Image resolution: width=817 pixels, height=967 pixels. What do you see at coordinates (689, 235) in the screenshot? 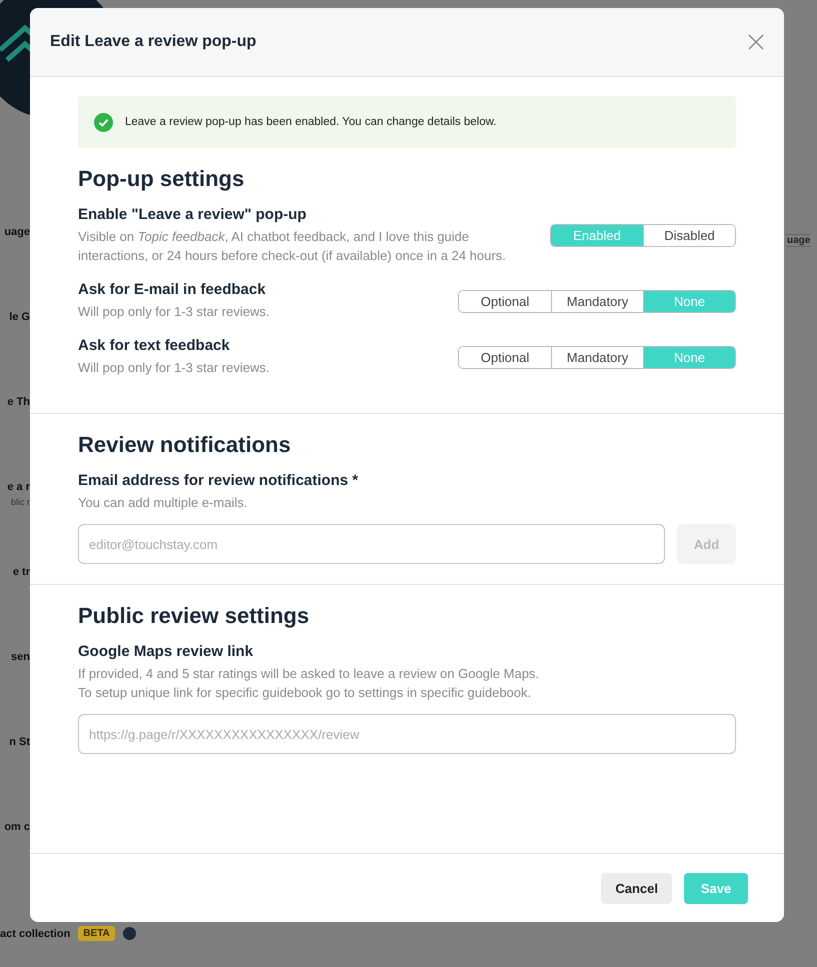
I see `segment-option: Disabled` at bounding box center [689, 235].